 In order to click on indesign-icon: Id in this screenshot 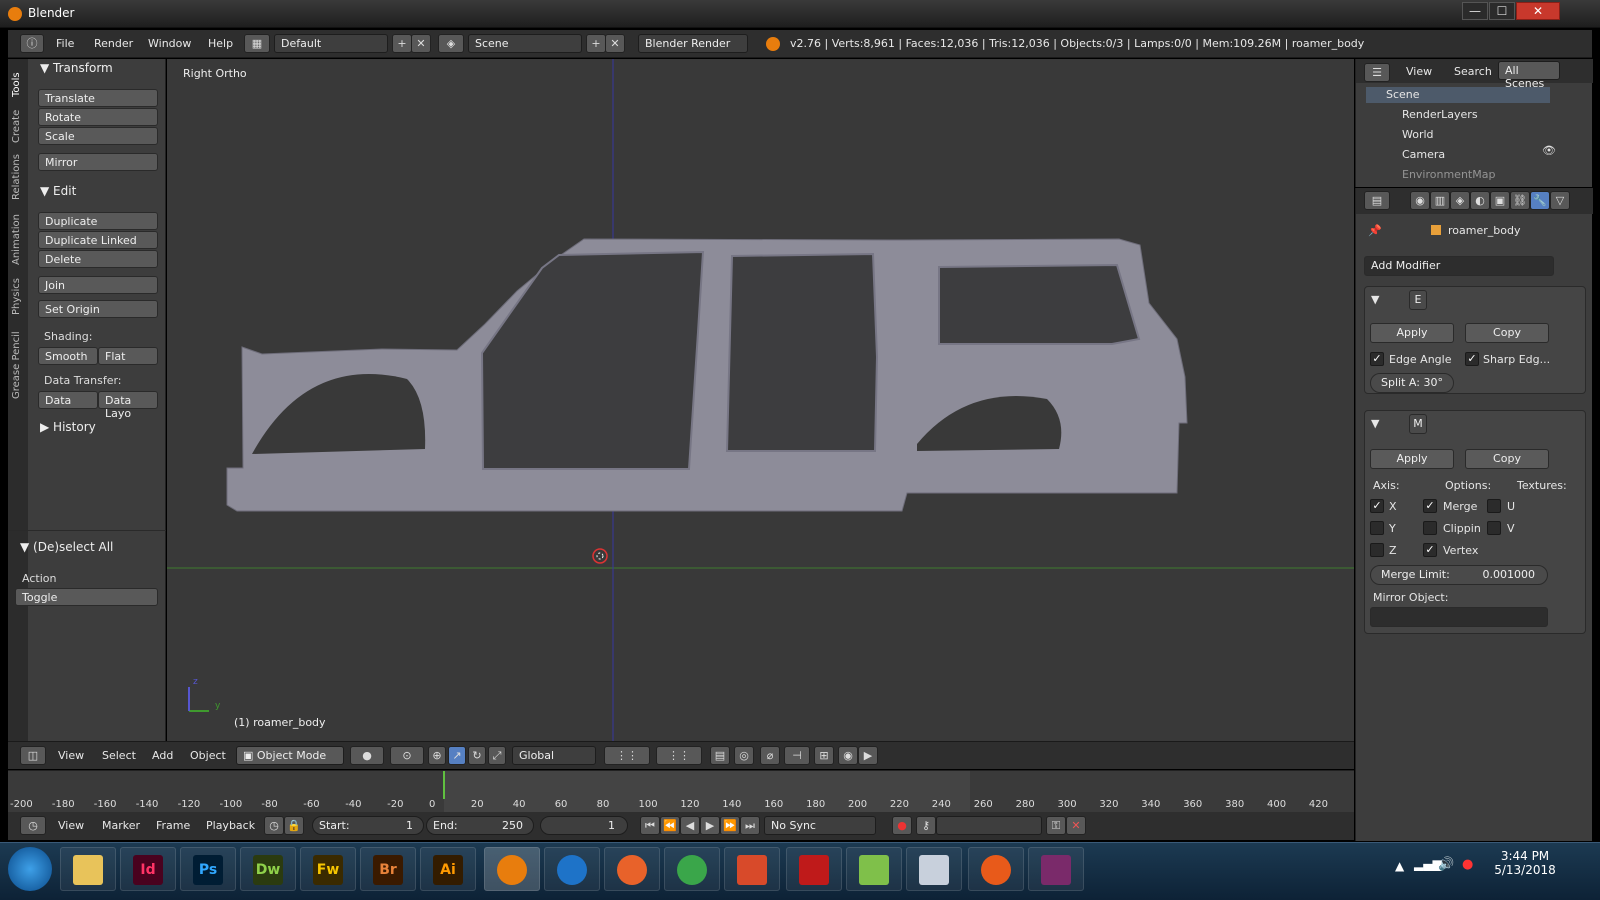, I will do `click(148, 869)`.